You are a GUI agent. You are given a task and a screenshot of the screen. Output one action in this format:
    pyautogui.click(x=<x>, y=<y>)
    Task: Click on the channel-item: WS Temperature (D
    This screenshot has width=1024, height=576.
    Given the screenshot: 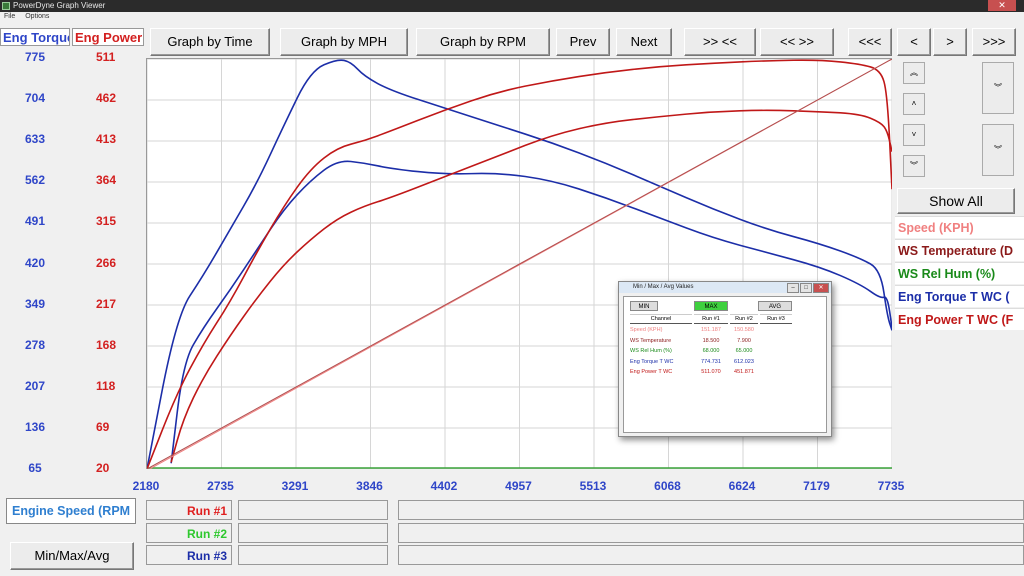 What is the action you would take?
    pyautogui.click(x=959, y=250)
    